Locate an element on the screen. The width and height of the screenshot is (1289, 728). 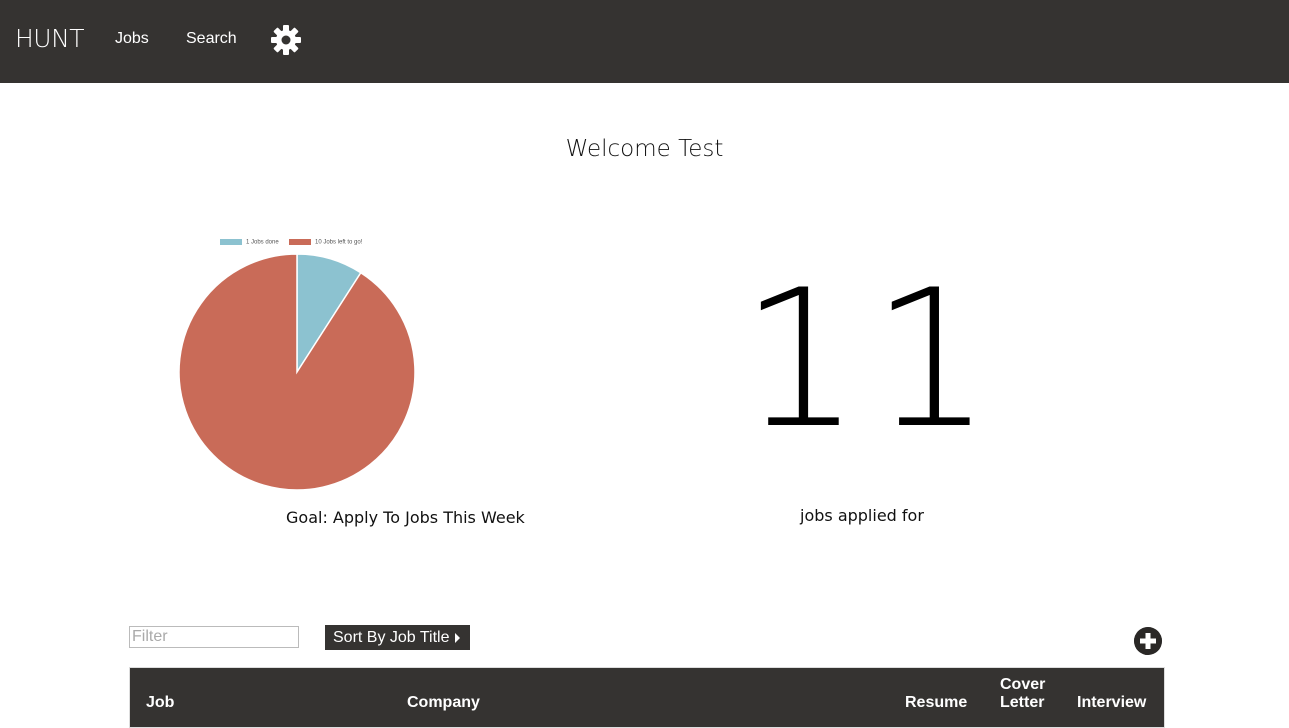
jobs-applied-count: 11 is located at coordinates (871, 359).